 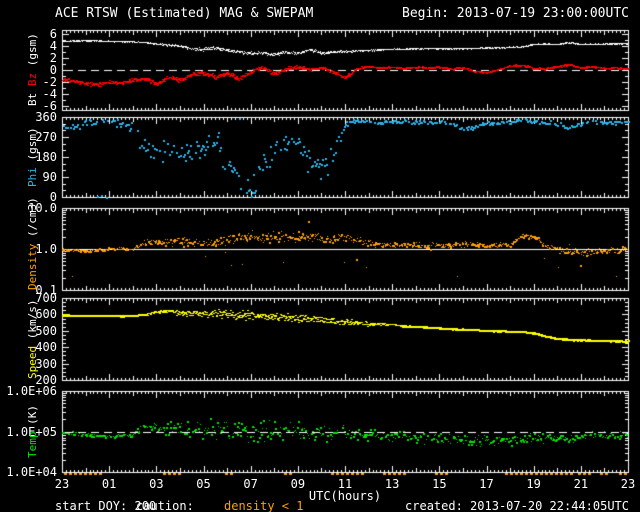 What do you see at coordinates (32, 220) in the screenshot?
I see `y-axis-title-part: (/cm3)` at bounding box center [32, 220].